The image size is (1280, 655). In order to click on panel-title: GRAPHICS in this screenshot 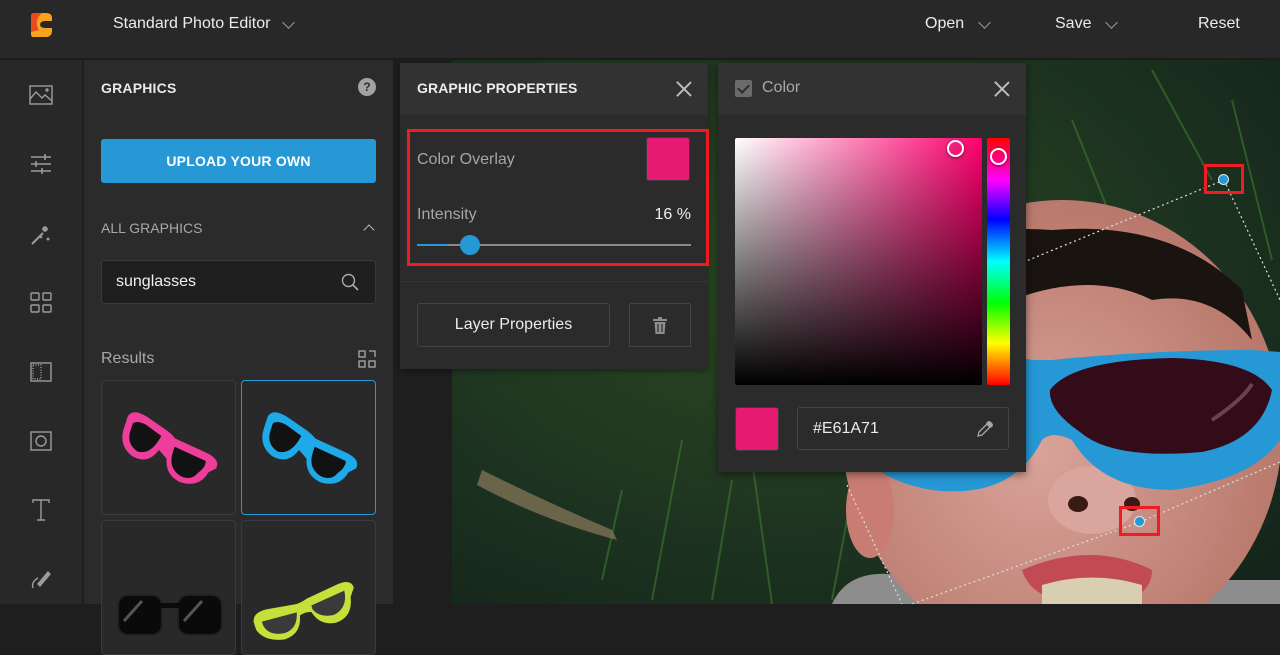, I will do `click(139, 88)`.